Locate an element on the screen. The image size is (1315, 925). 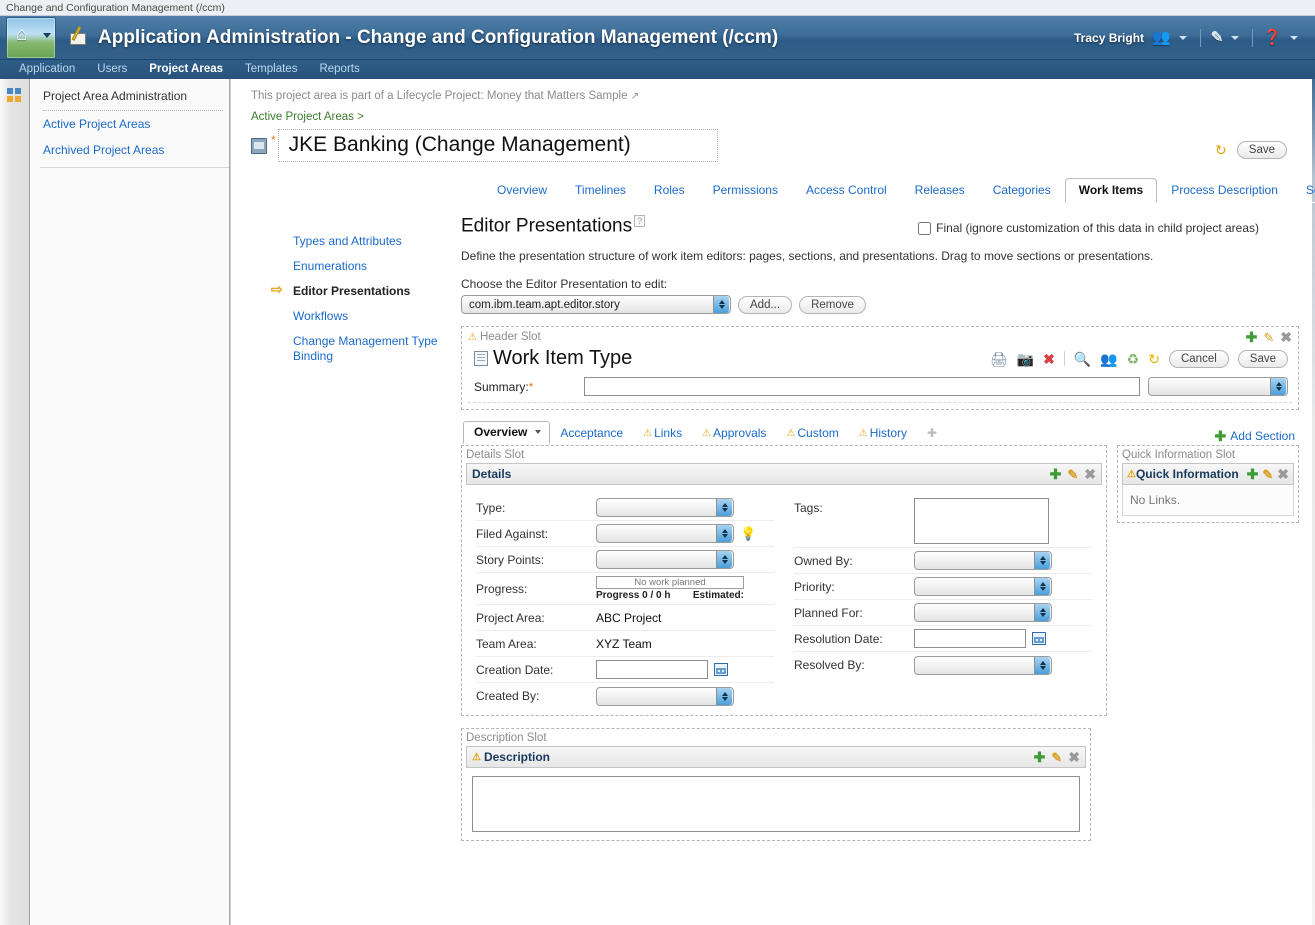
help-icon: ? is located at coordinates (640, 221).